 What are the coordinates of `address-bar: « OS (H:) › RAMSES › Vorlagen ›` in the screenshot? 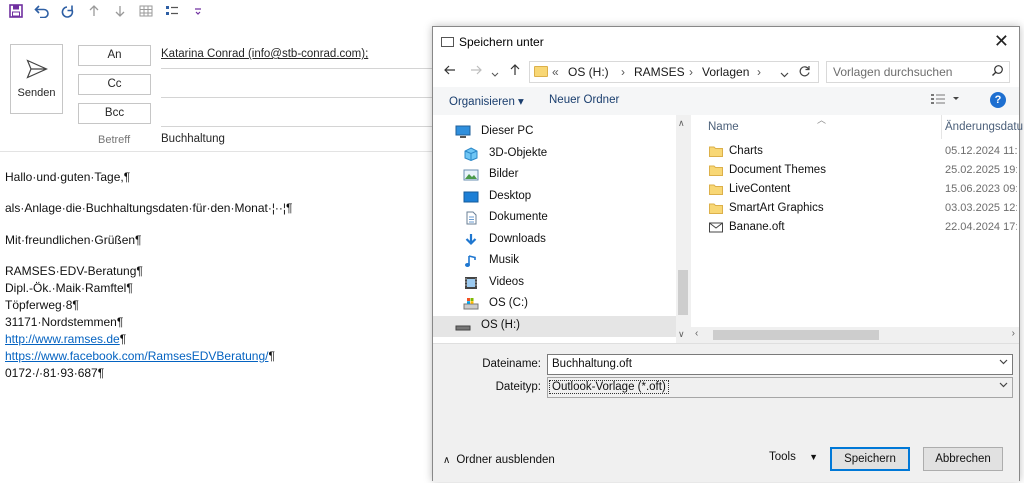 It's located at (674, 72).